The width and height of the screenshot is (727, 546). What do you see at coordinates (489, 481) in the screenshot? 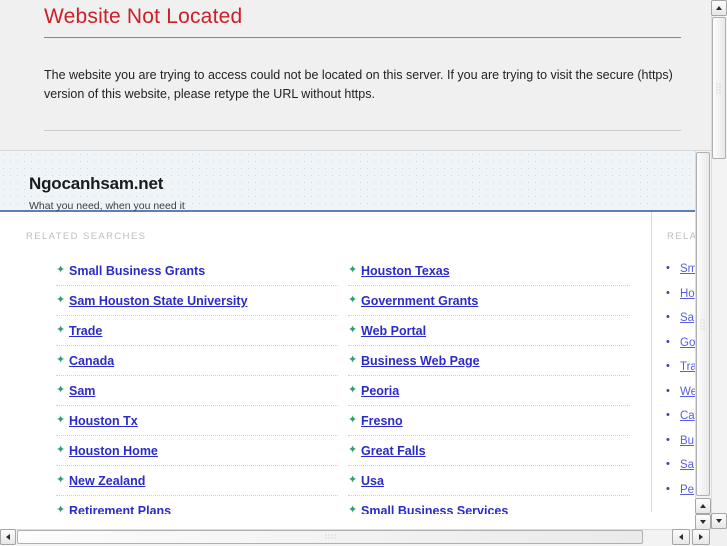
I see `list-item: ✦ Usa` at bounding box center [489, 481].